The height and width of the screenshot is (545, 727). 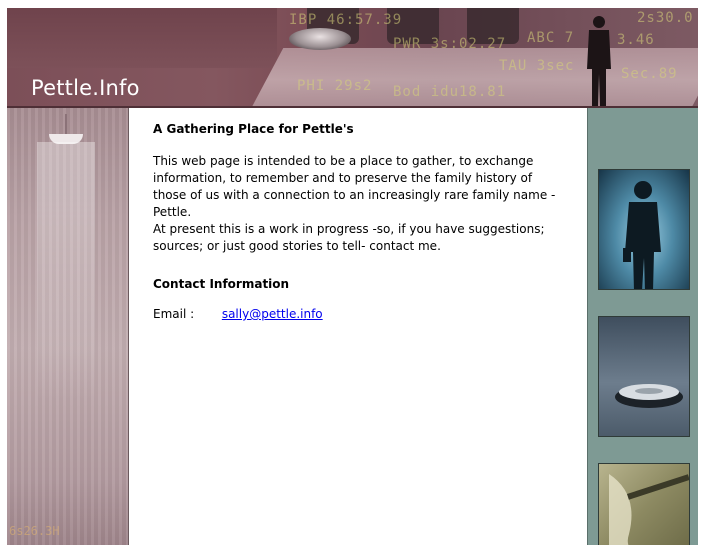 What do you see at coordinates (537, 66) in the screenshot?
I see `ticker-text: TAU 3sec` at bounding box center [537, 66].